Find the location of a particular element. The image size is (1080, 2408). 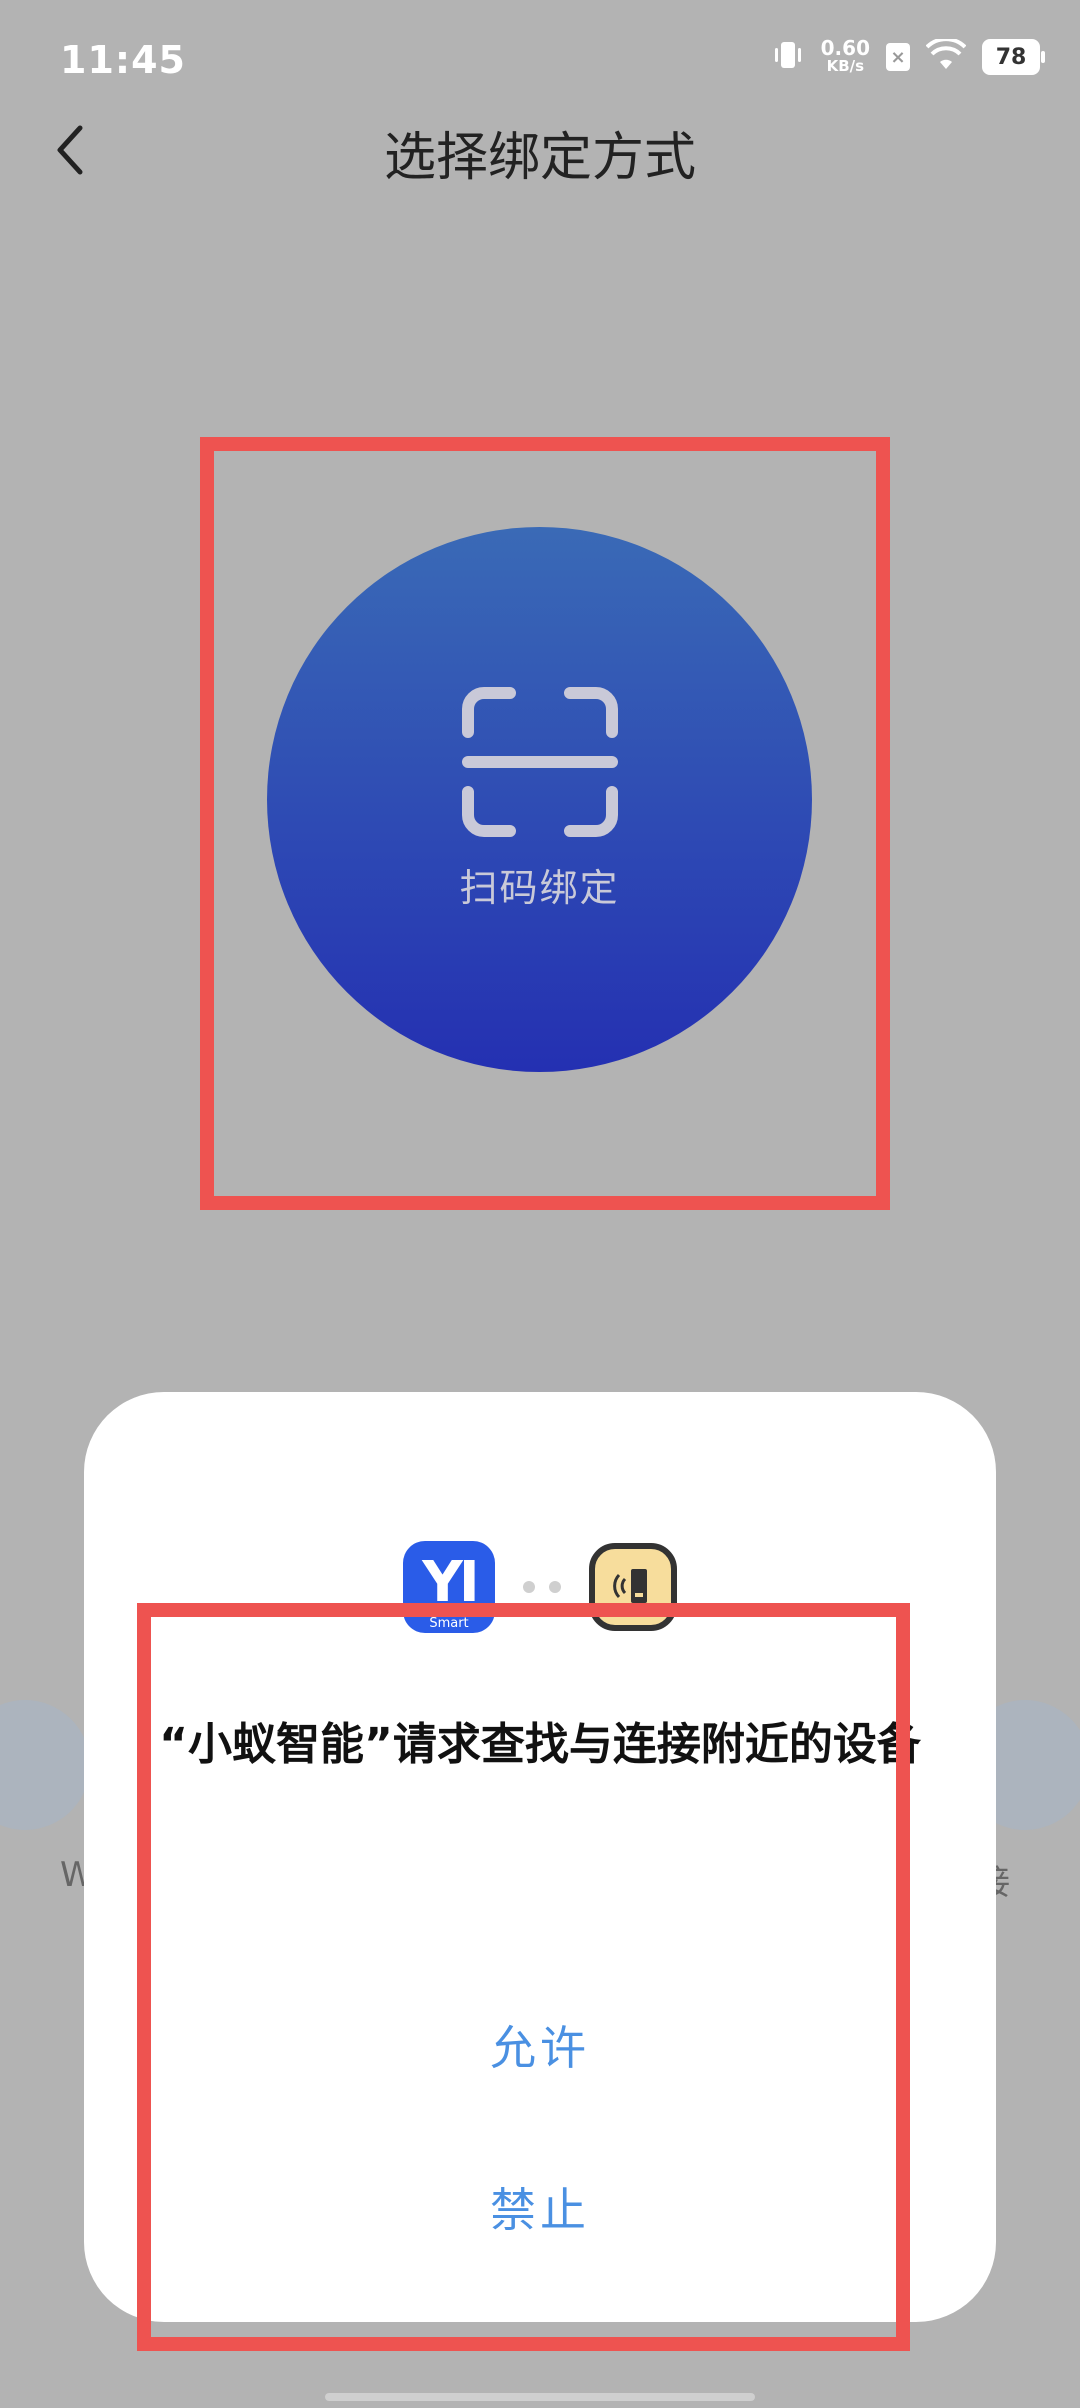

home-indicator is located at coordinates (540, 2397).